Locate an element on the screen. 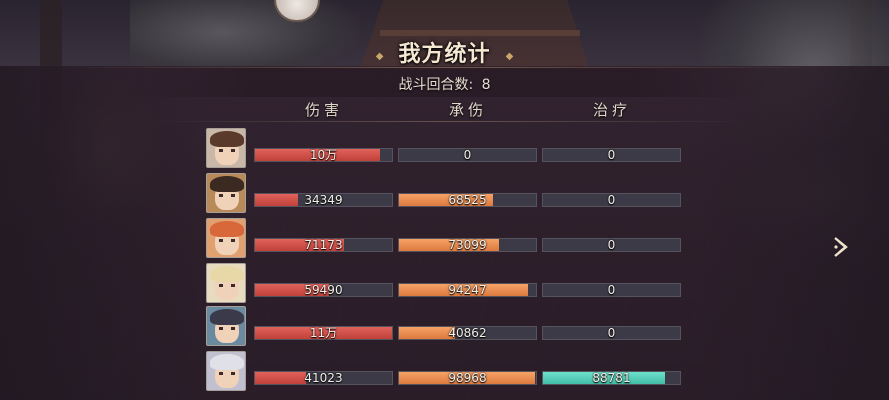 The image size is (889, 400). taken-bar: 94247 is located at coordinates (467, 290).